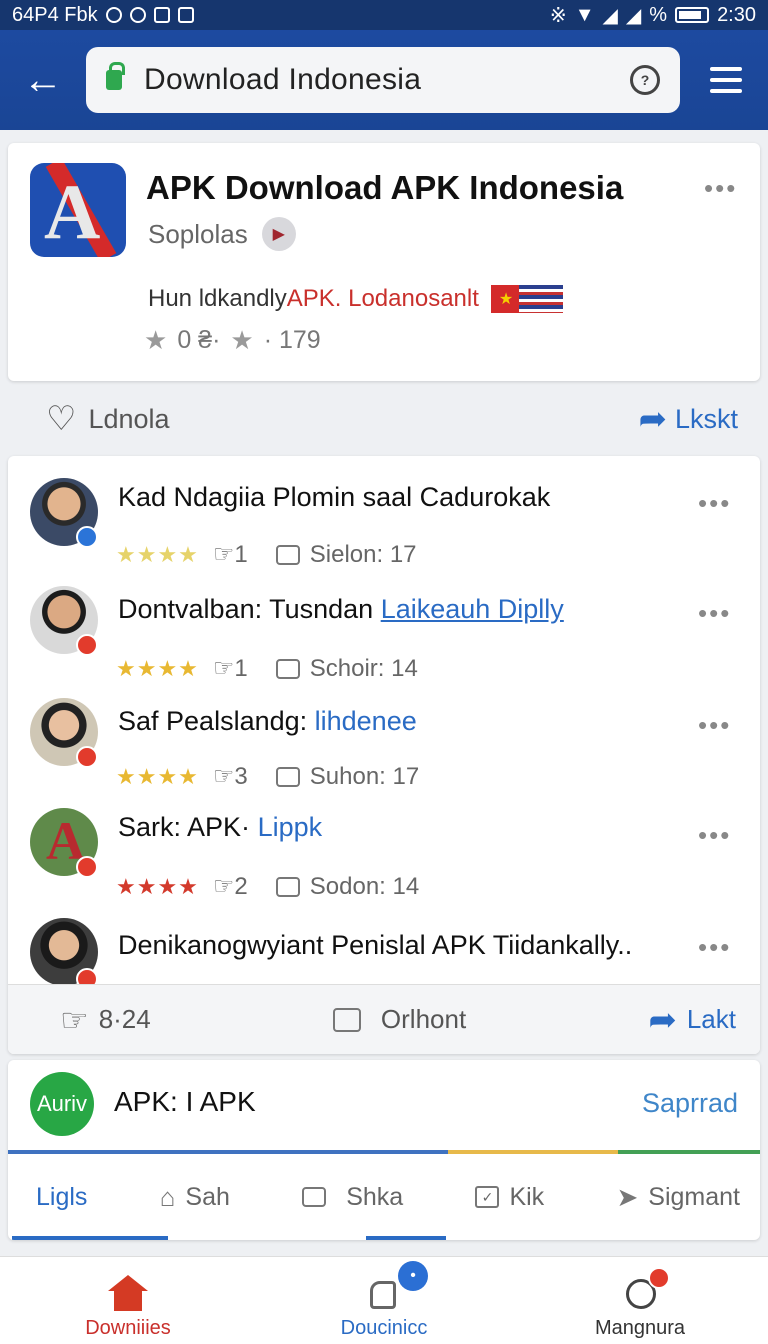 This screenshot has height=1344, width=768. I want to click on tab-bar: Ligls ⌂ Sah Shka ✓ Kik ➤ Sigmant, so click(384, 1197).